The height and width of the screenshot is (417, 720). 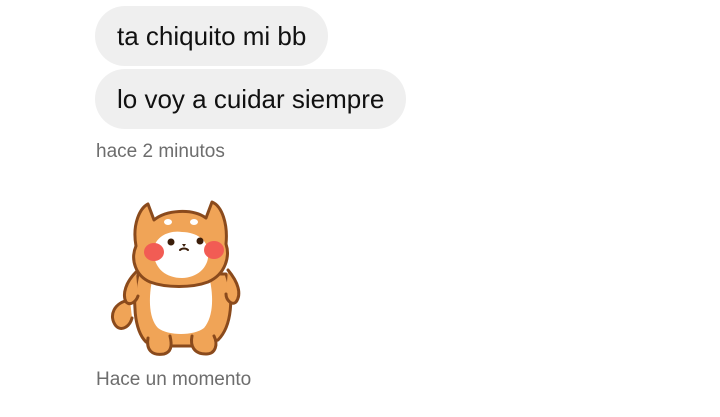 I want to click on message-timestamp: Hace un momento, so click(x=174, y=379).